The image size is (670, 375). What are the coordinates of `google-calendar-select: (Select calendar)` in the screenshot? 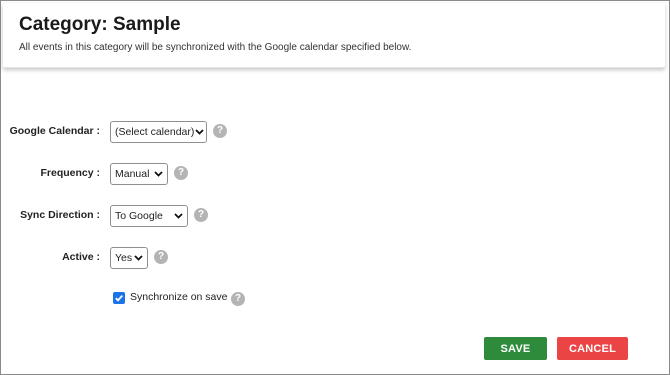 It's located at (158, 132).